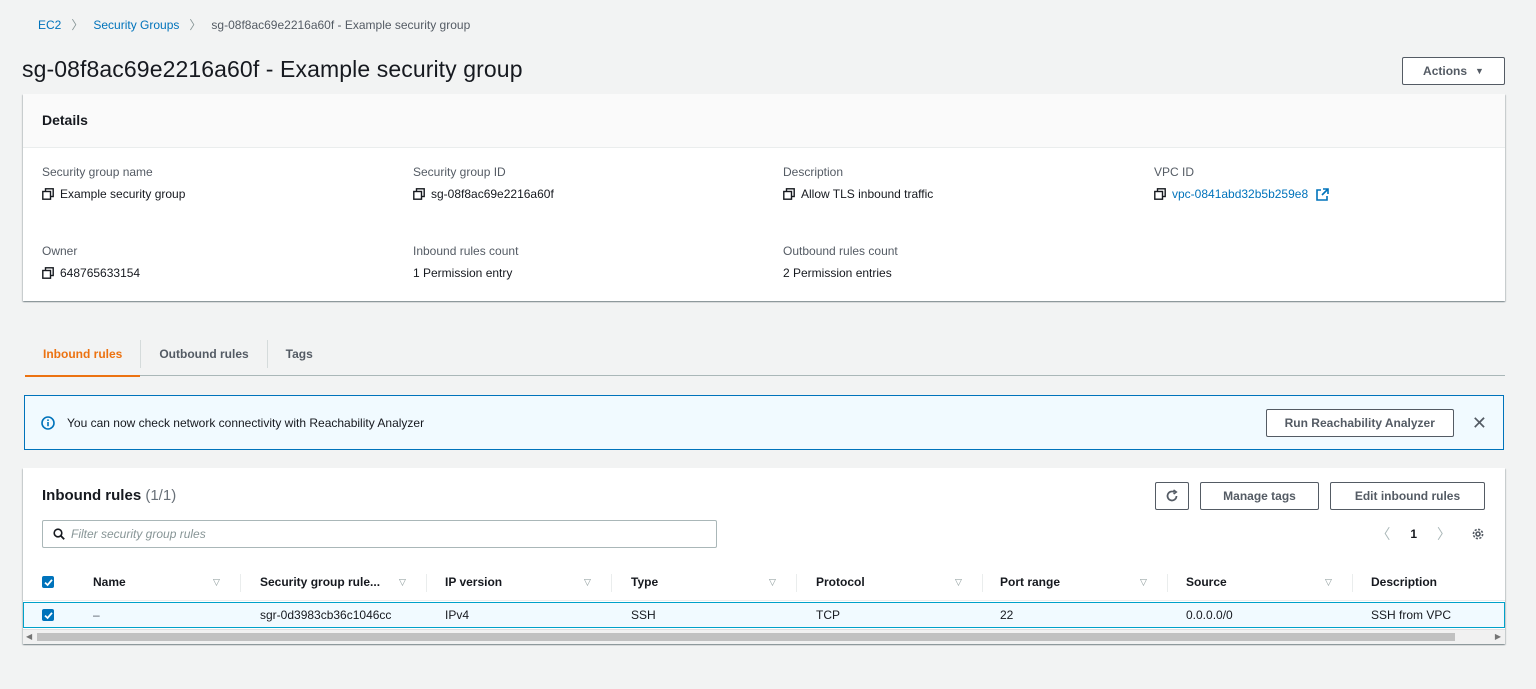 This screenshot has height=689, width=1536. I want to click on edit-inbound-rules-button: Edit inbound rules, so click(1407, 496).